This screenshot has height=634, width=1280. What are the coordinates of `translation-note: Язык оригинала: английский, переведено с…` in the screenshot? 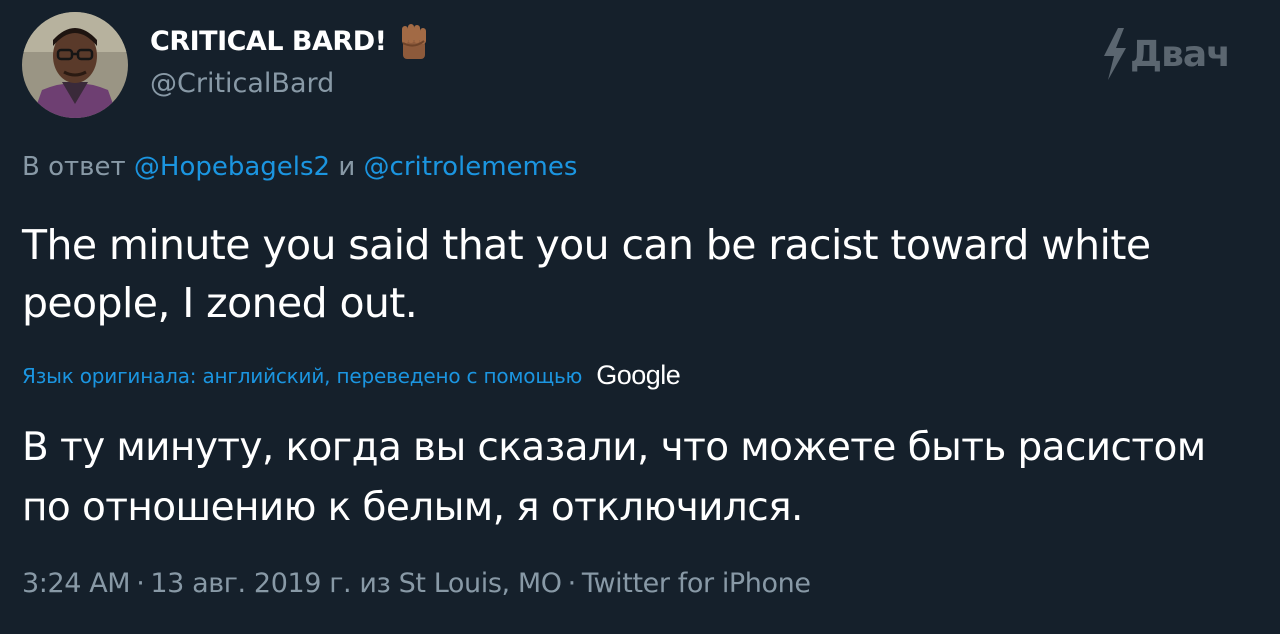 It's located at (351, 375).